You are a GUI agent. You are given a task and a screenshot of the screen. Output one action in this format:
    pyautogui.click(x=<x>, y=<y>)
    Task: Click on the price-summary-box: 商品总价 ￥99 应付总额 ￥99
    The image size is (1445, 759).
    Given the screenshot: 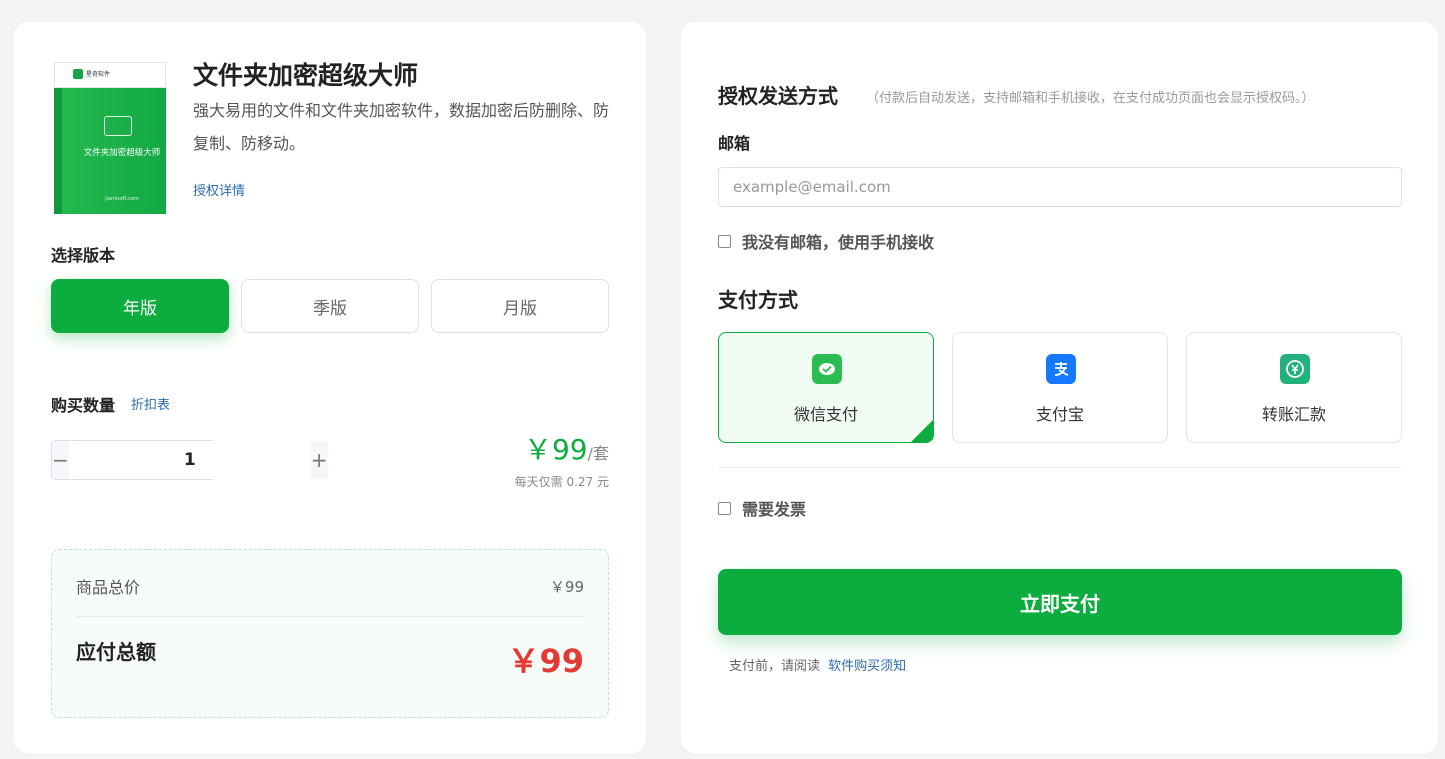 What is the action you would take?
    pyautogui.click(x=330, y=633)
    